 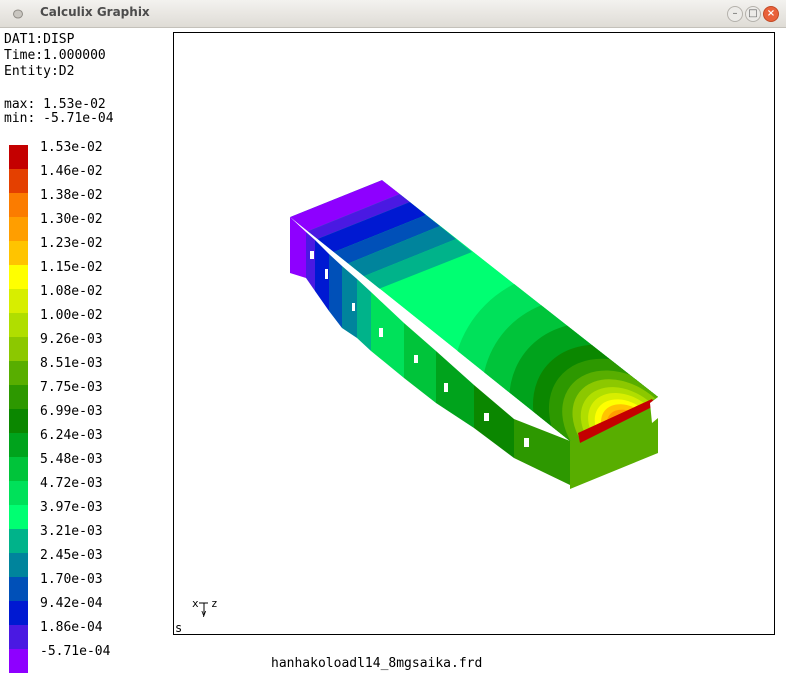 What do you see at coordinates (71, 171) in the screenshot?
I see `legend-label: 1.46e-02` at bounding box center [71, 171].